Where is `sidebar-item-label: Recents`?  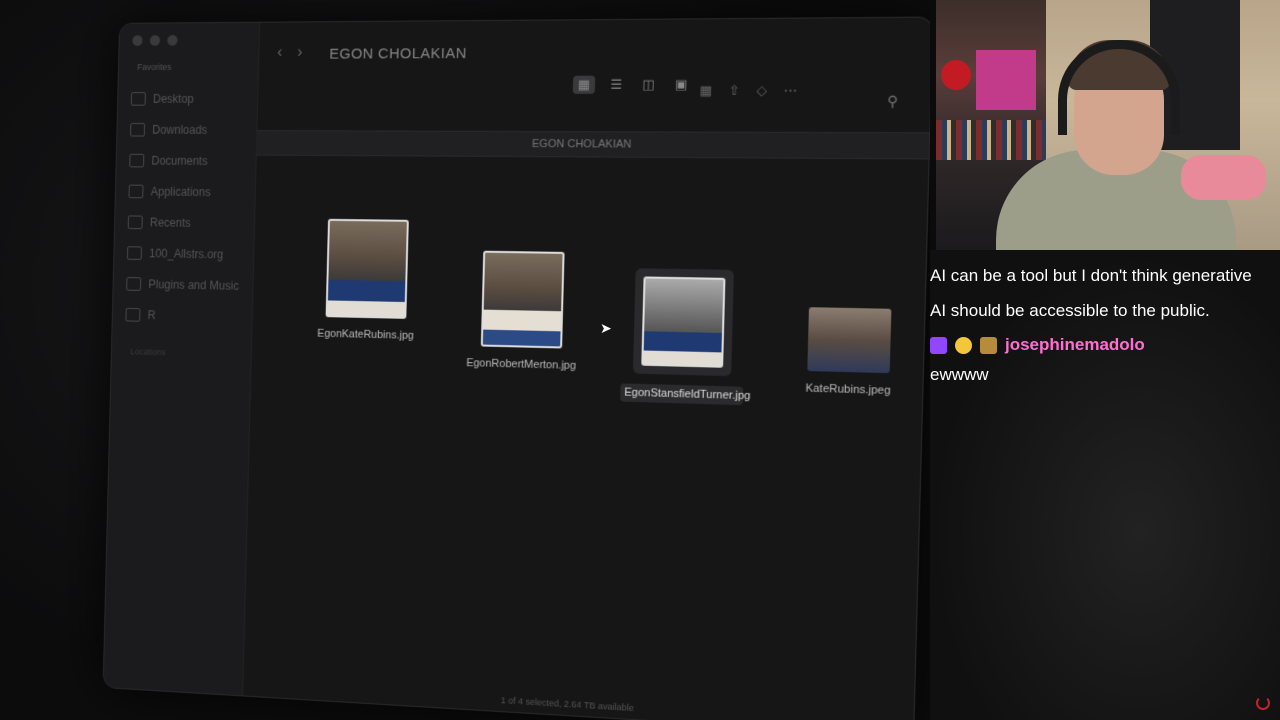 sidebar-item-label: Recents is located at coordinates (170, 222).